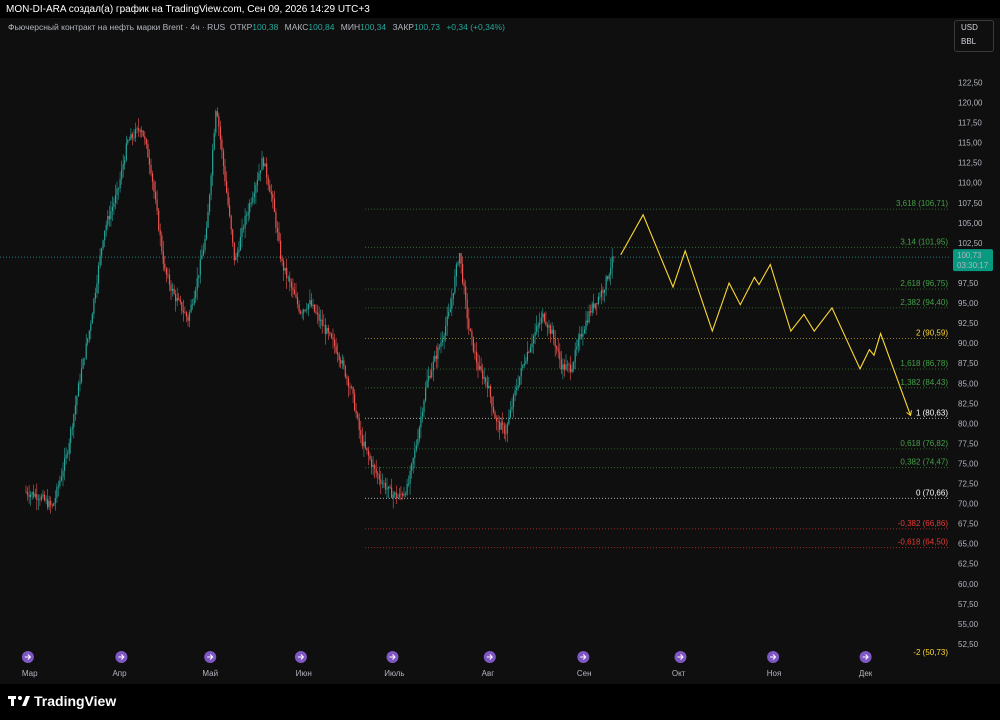 Image resolution: width=1000 pixels, height=720 pixels. Describe the element at coordinates (62, 701) in the screenshot. I see `tradingview-logo: TradingView` at that location.